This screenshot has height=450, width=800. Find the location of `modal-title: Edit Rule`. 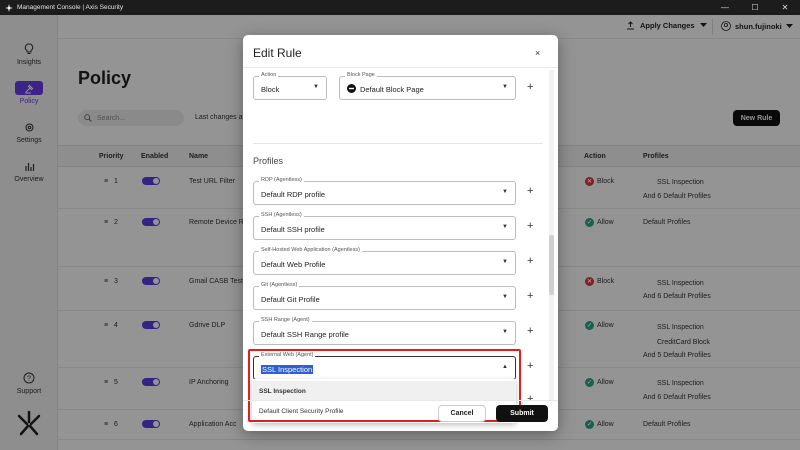

modal-title: Edit Rule is located at coordinates (277, 53).